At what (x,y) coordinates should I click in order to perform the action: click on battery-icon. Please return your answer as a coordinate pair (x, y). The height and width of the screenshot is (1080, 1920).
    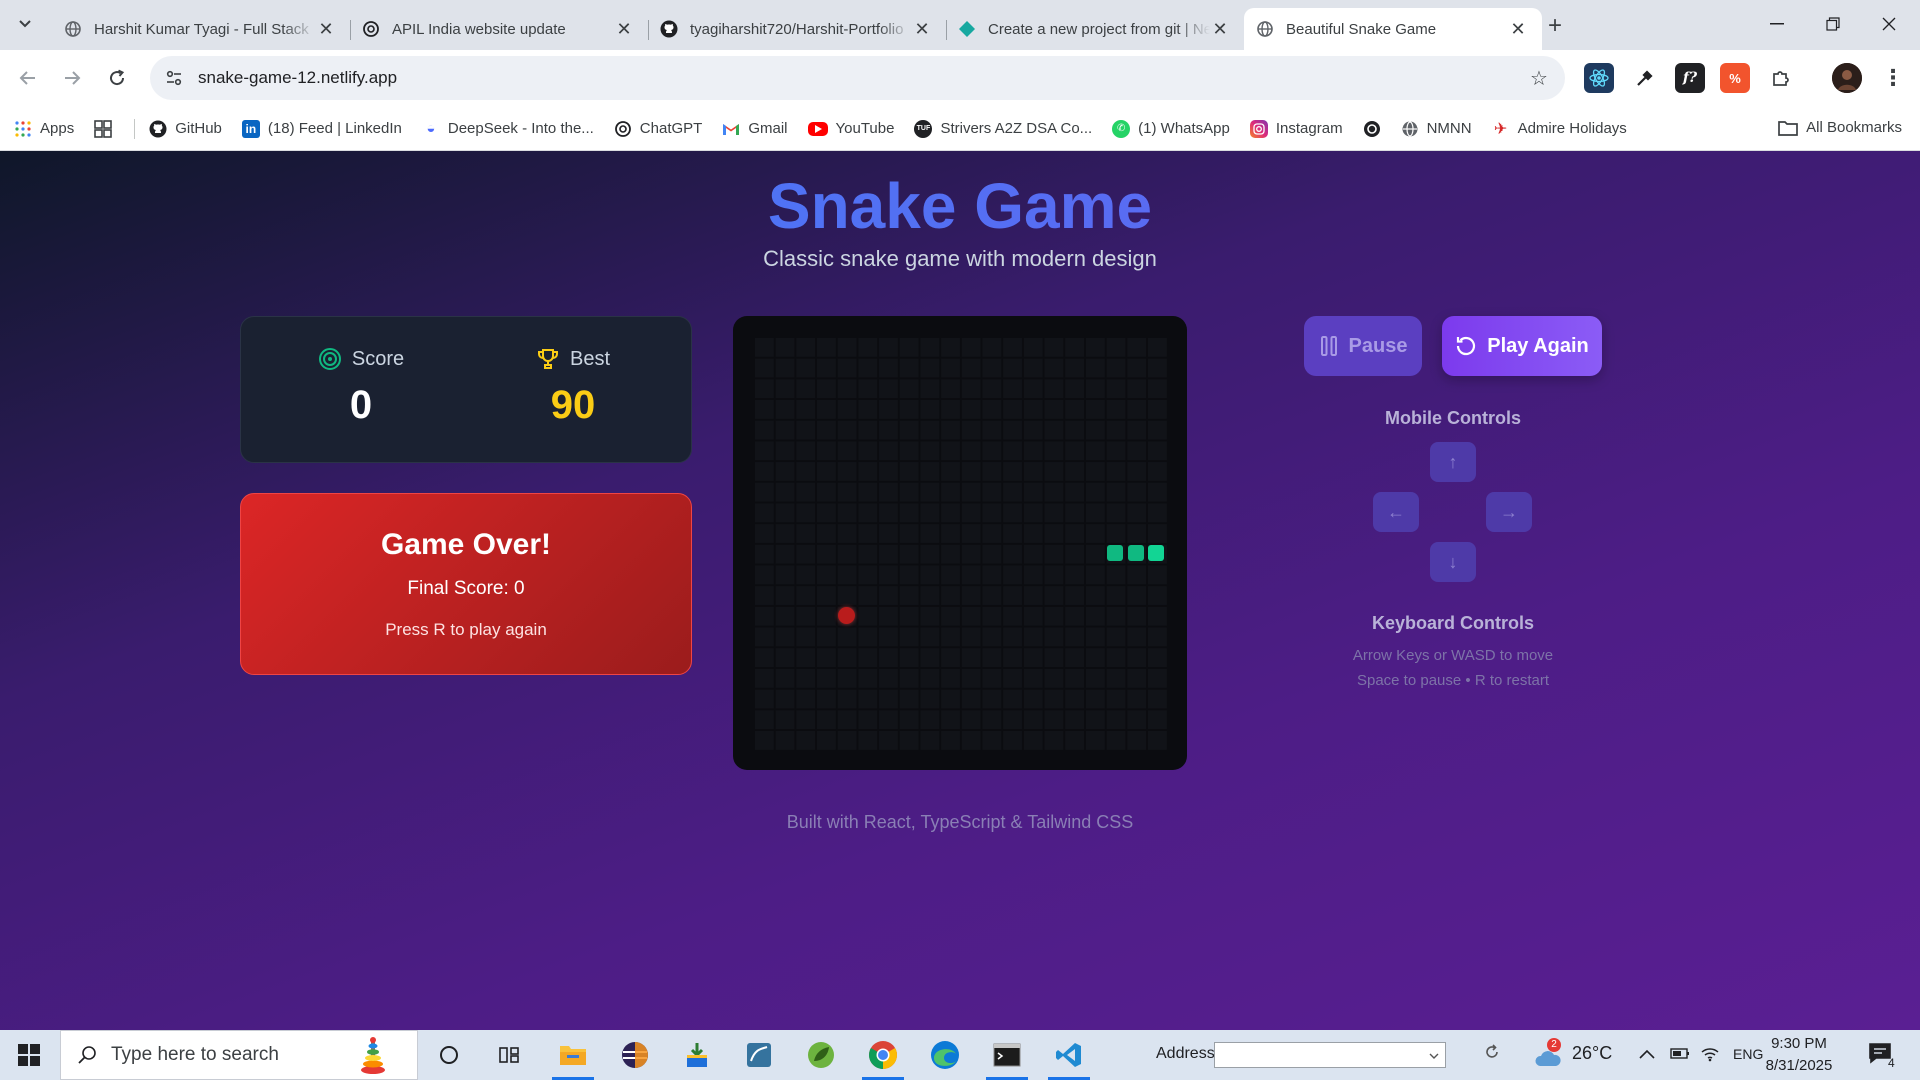
    Looking at the image, I should click on (1680, 1055).